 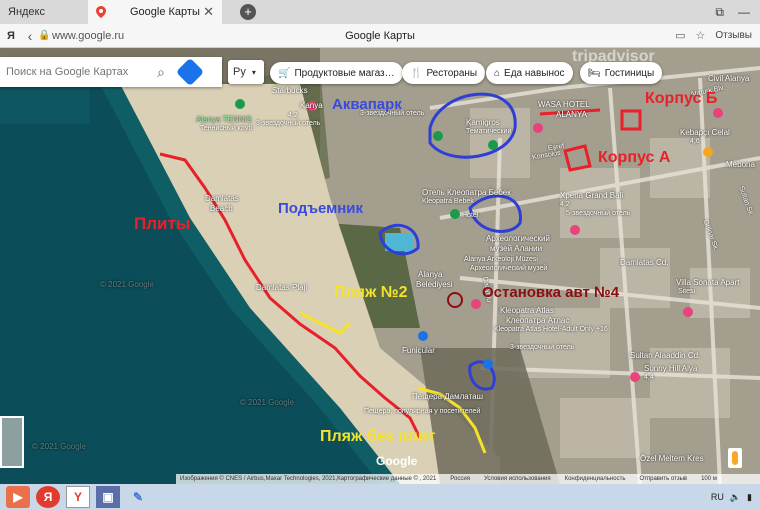 I want to click on place-label: Özel Meltem Kres, so click(x=672, y=458).